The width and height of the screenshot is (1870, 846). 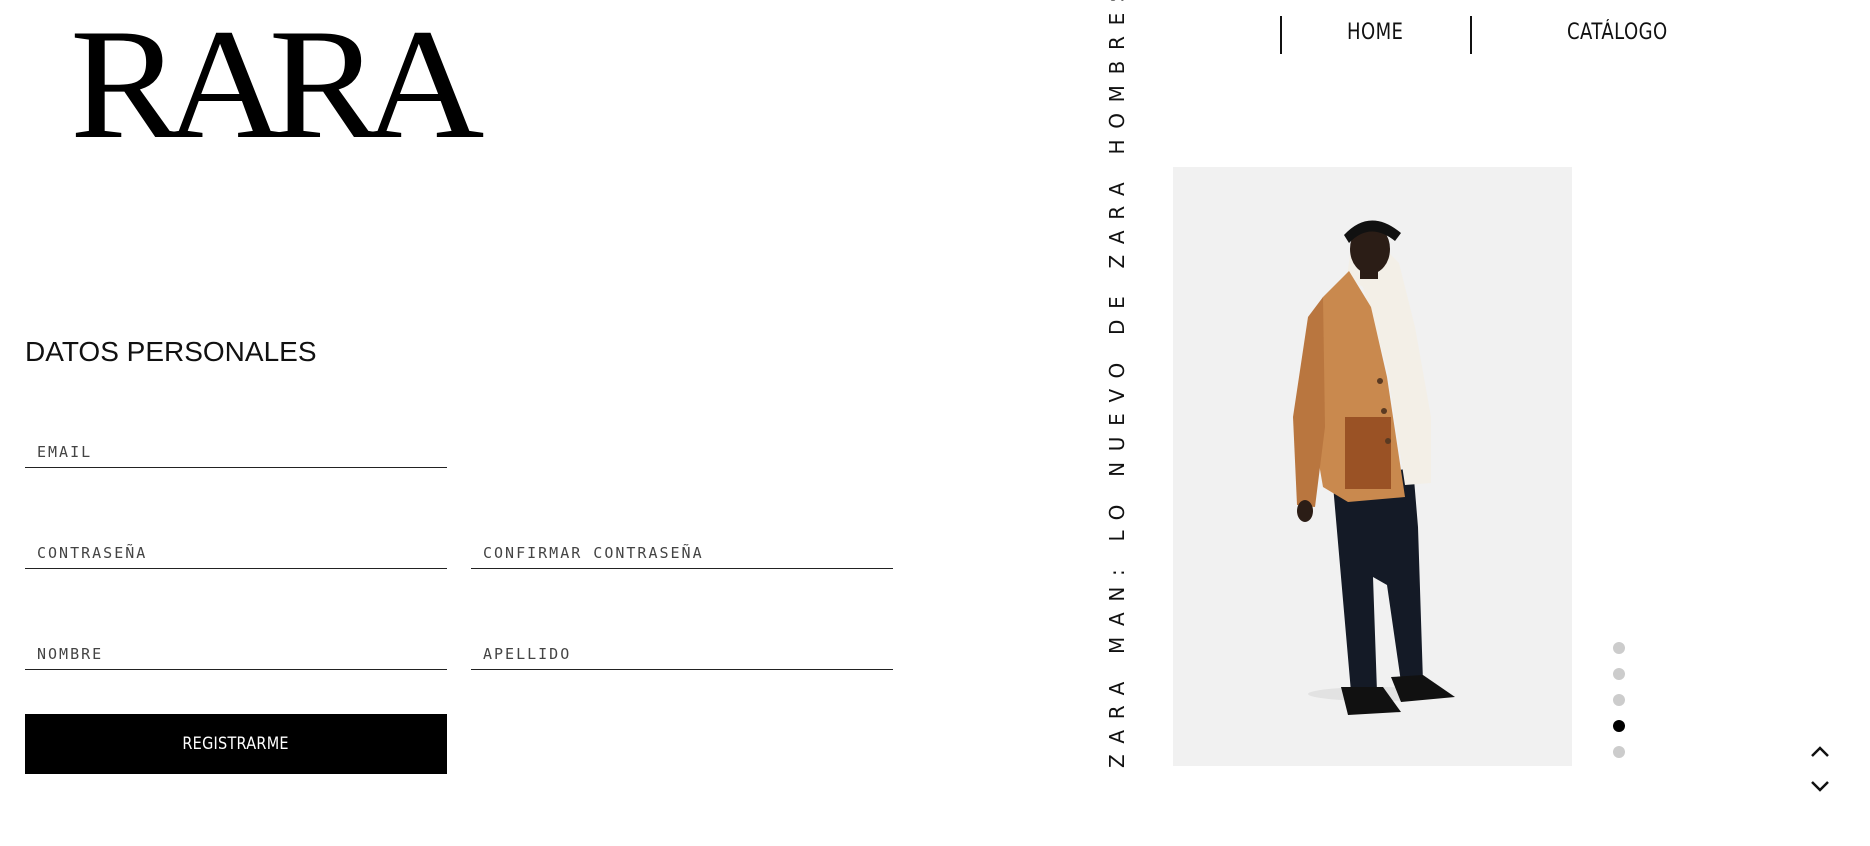 I want to click on email-field, so click(x=236, y=452).